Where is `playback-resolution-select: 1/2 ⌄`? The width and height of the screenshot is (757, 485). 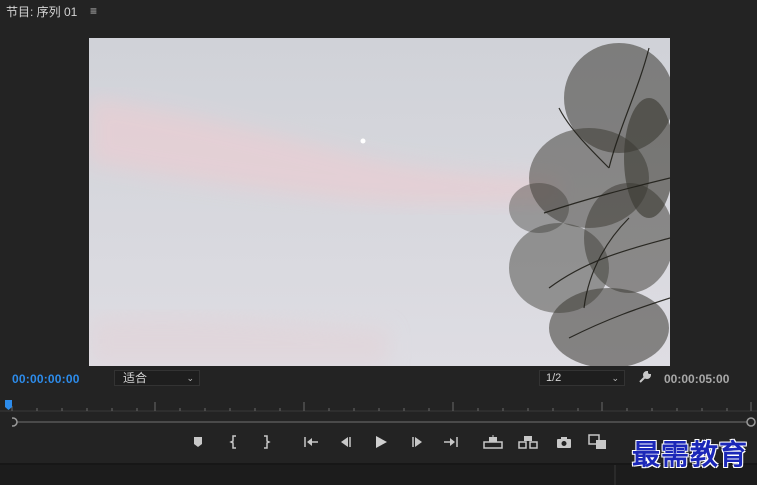 playback-resolution-select: 1/2 ⌄ is located at coordinates (582, 378).